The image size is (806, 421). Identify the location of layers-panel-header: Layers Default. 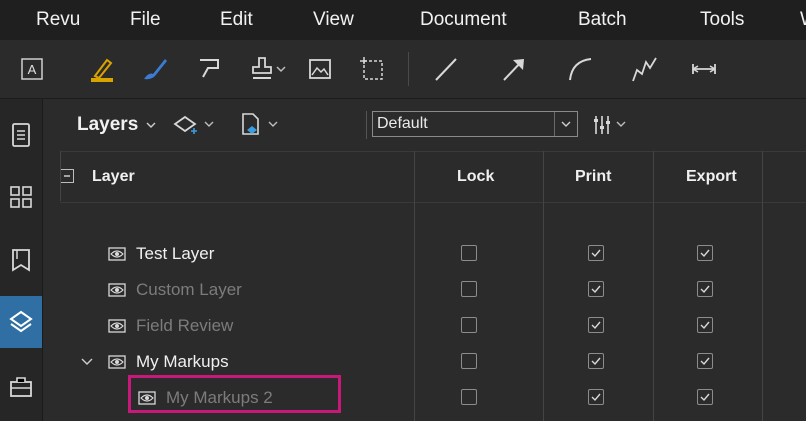
(424, 125).